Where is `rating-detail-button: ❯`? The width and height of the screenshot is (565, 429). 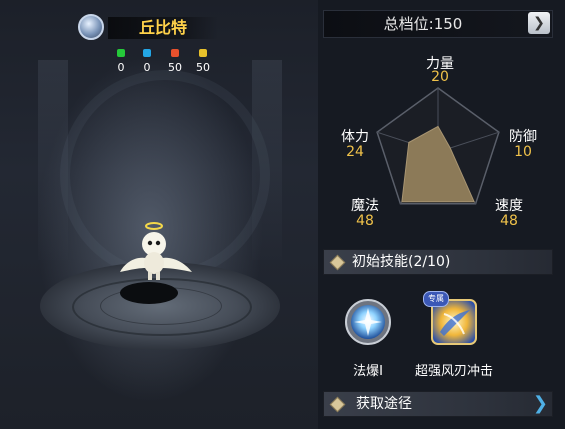 rating-detail-button: ❯ is located at coordinates (539, 23).